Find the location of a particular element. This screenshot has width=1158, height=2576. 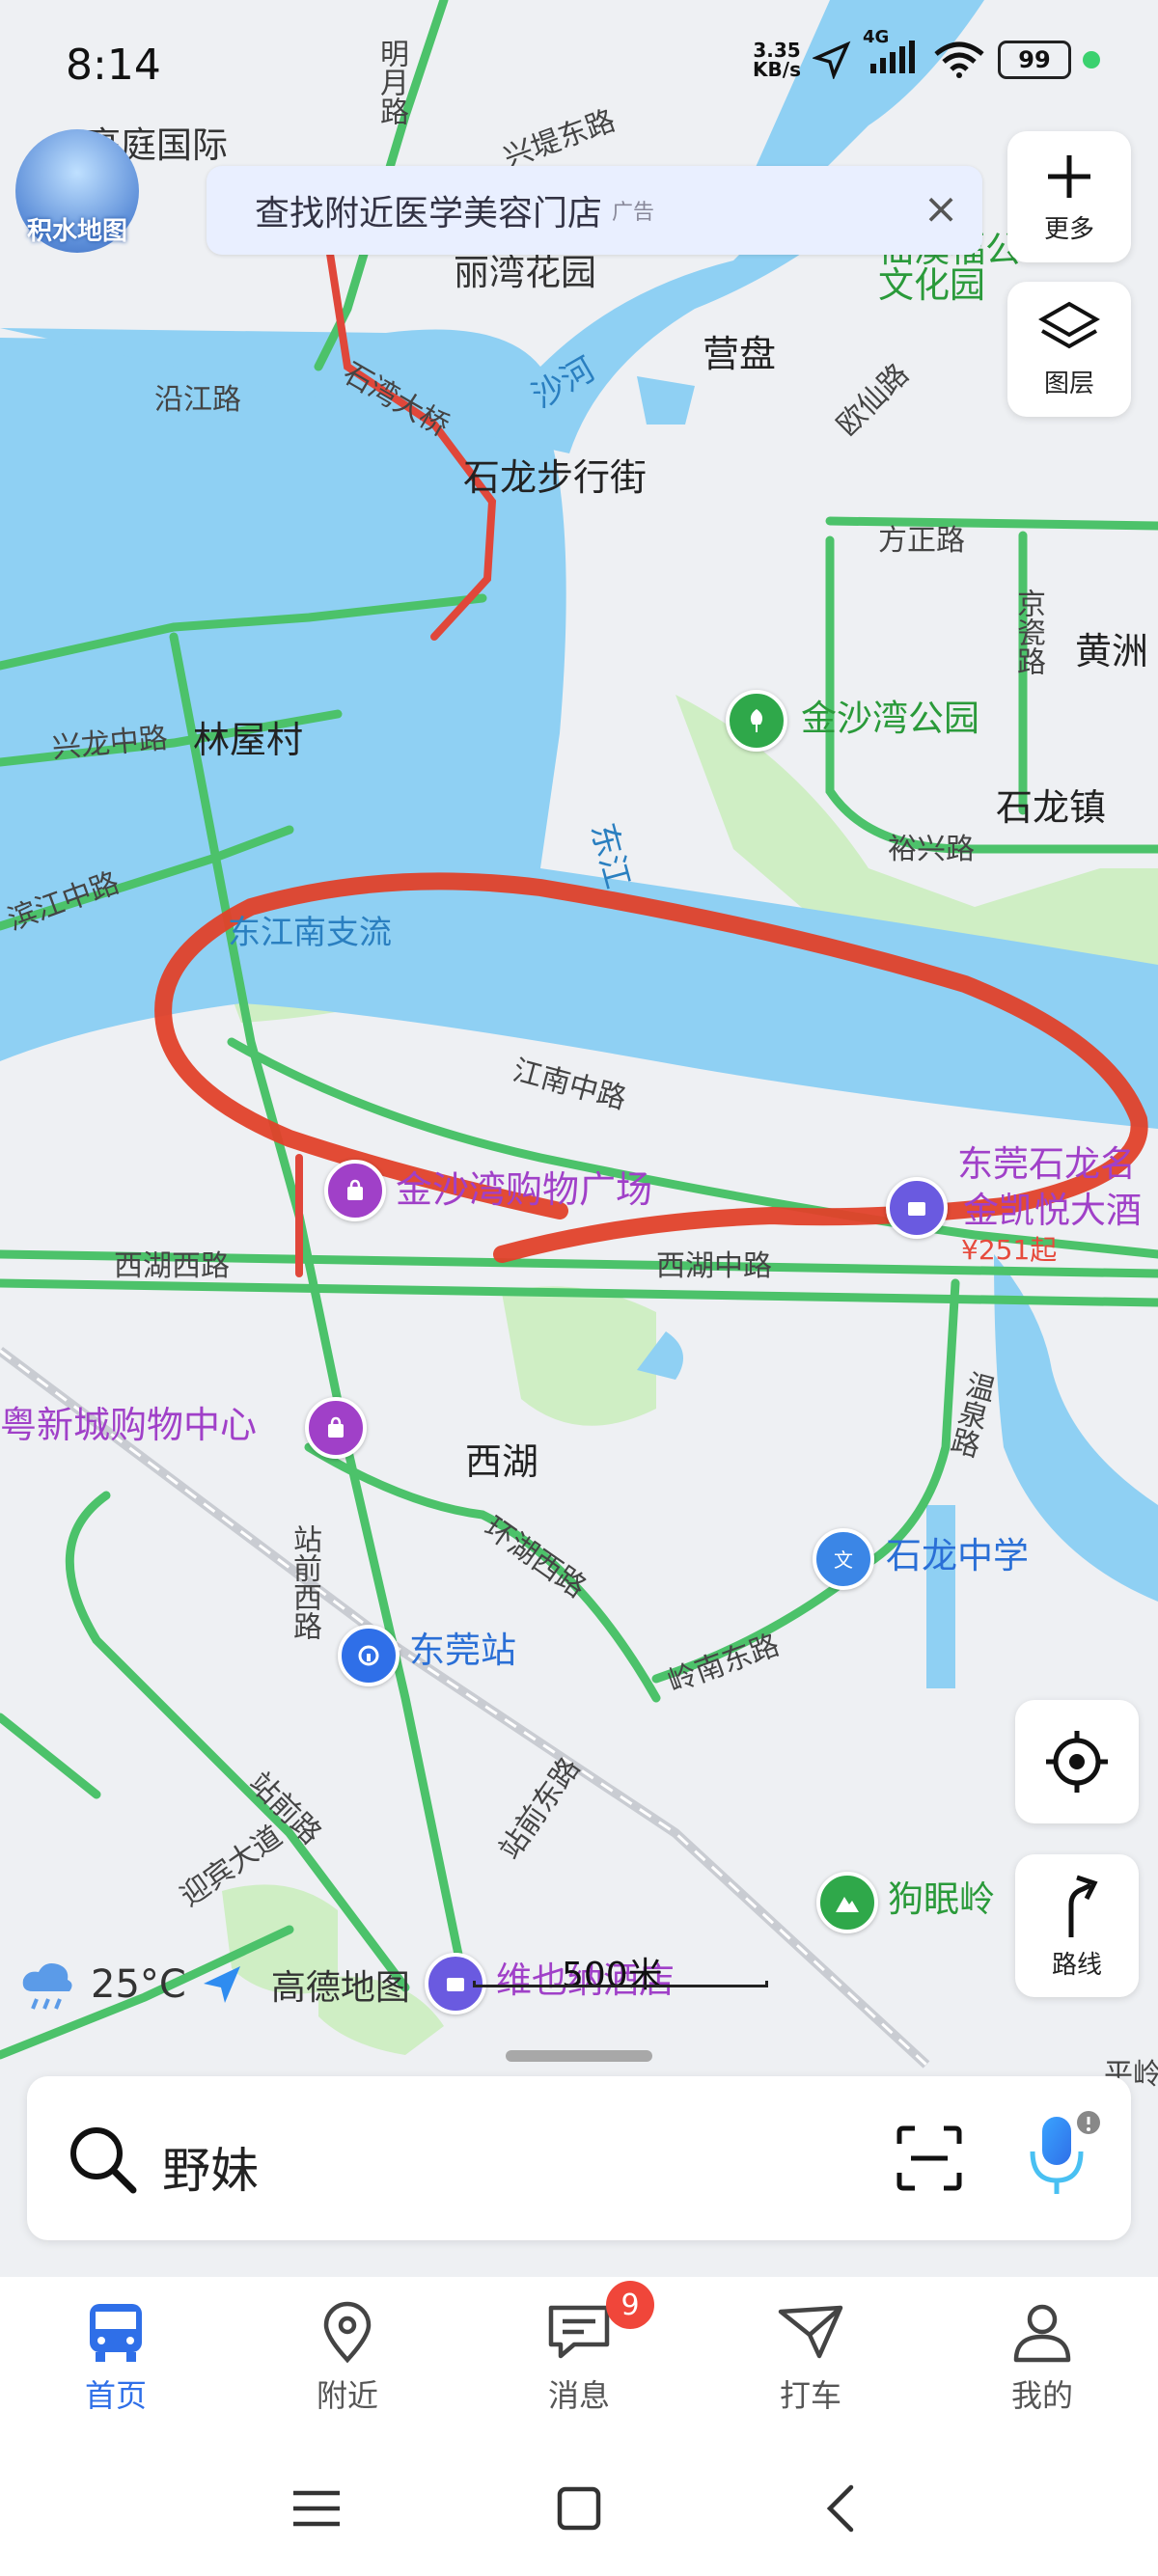

map-label-zhanxi-road: 站前西路 is located at coordinates (304, 1582).